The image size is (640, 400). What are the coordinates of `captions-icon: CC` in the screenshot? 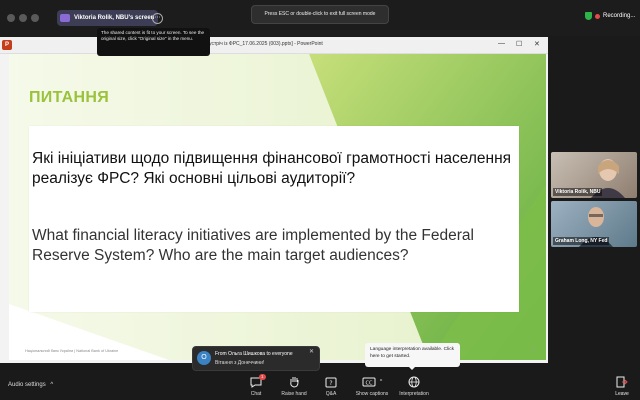 It's located at (369, 382).